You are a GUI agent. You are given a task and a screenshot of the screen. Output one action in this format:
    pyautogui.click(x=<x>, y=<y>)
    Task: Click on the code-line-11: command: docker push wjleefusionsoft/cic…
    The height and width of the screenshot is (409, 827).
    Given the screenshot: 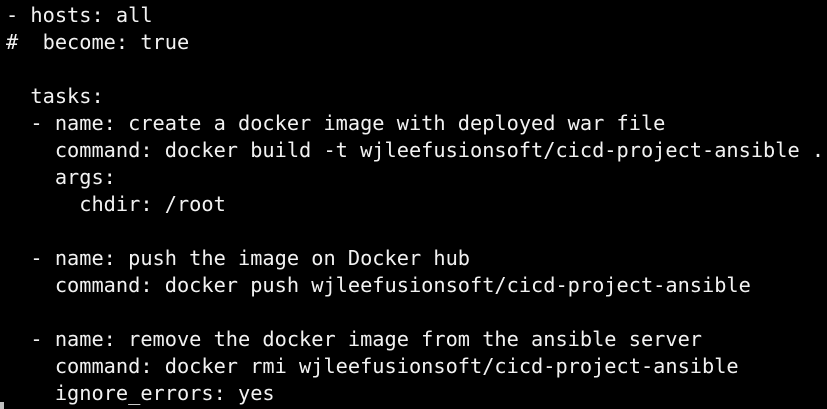 What is the action you would take?
    pyautogui.click(x=378, y=285)
    